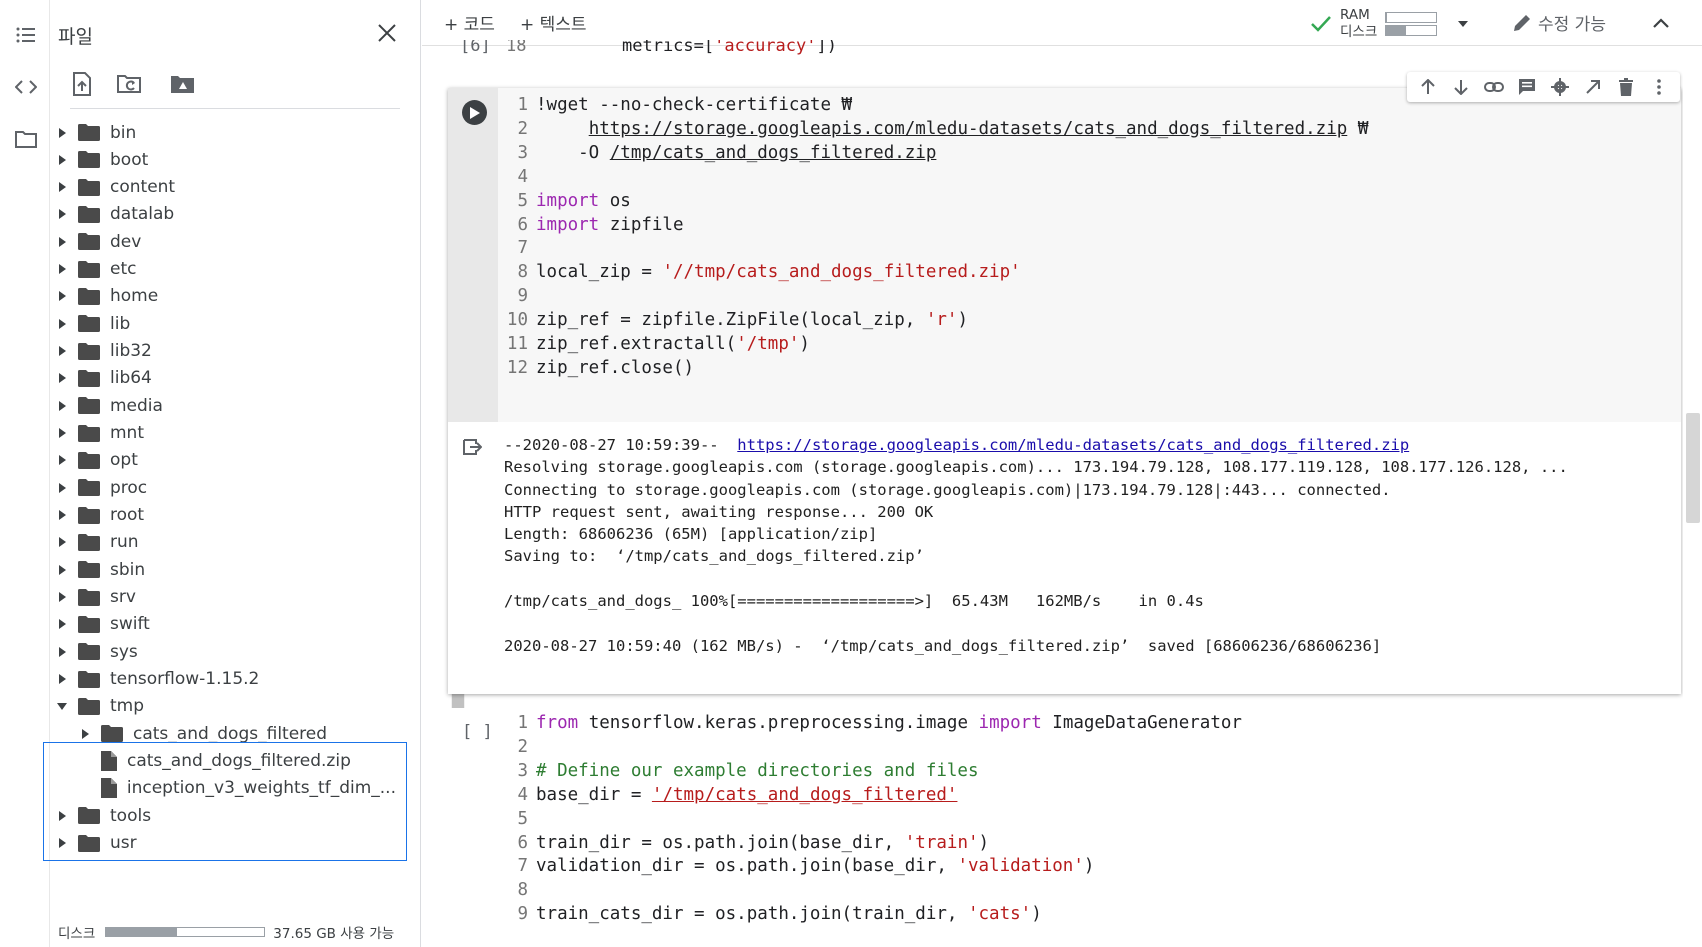 The width and height of the screenshot is (1702, 947). Describe the element at coordinates (1626, 87) in the screenshot. I see `delete-icon` at that location.